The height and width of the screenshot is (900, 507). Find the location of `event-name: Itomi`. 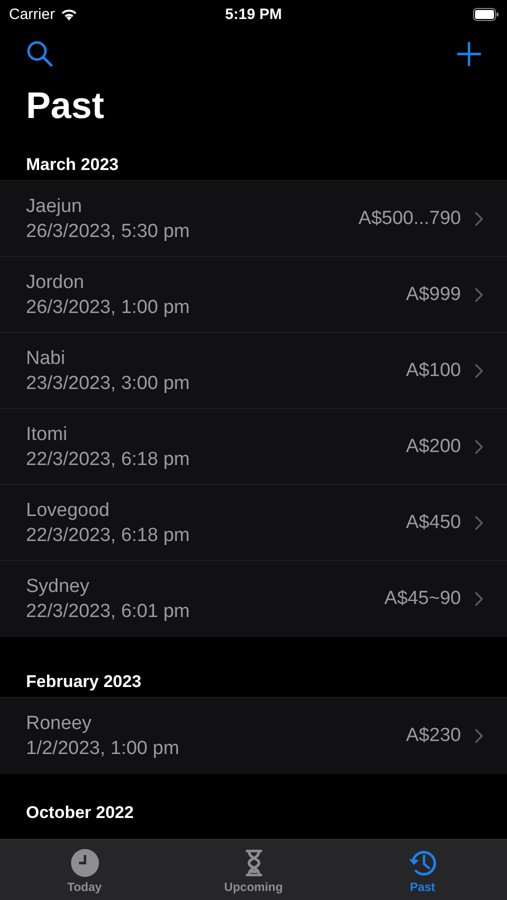

event-name: Itomi is located at coordinates (47, 434).